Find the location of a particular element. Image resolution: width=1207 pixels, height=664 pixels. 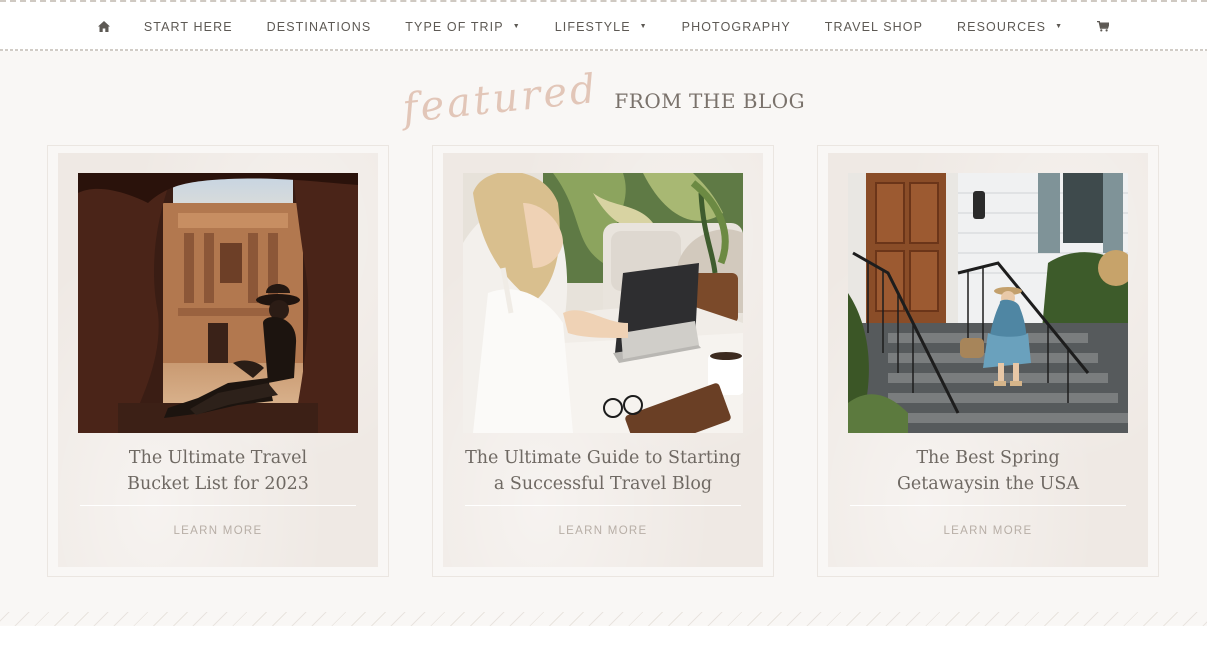

nav-item-label: TRAVEL SHOP is located at coordinates (874, 26).